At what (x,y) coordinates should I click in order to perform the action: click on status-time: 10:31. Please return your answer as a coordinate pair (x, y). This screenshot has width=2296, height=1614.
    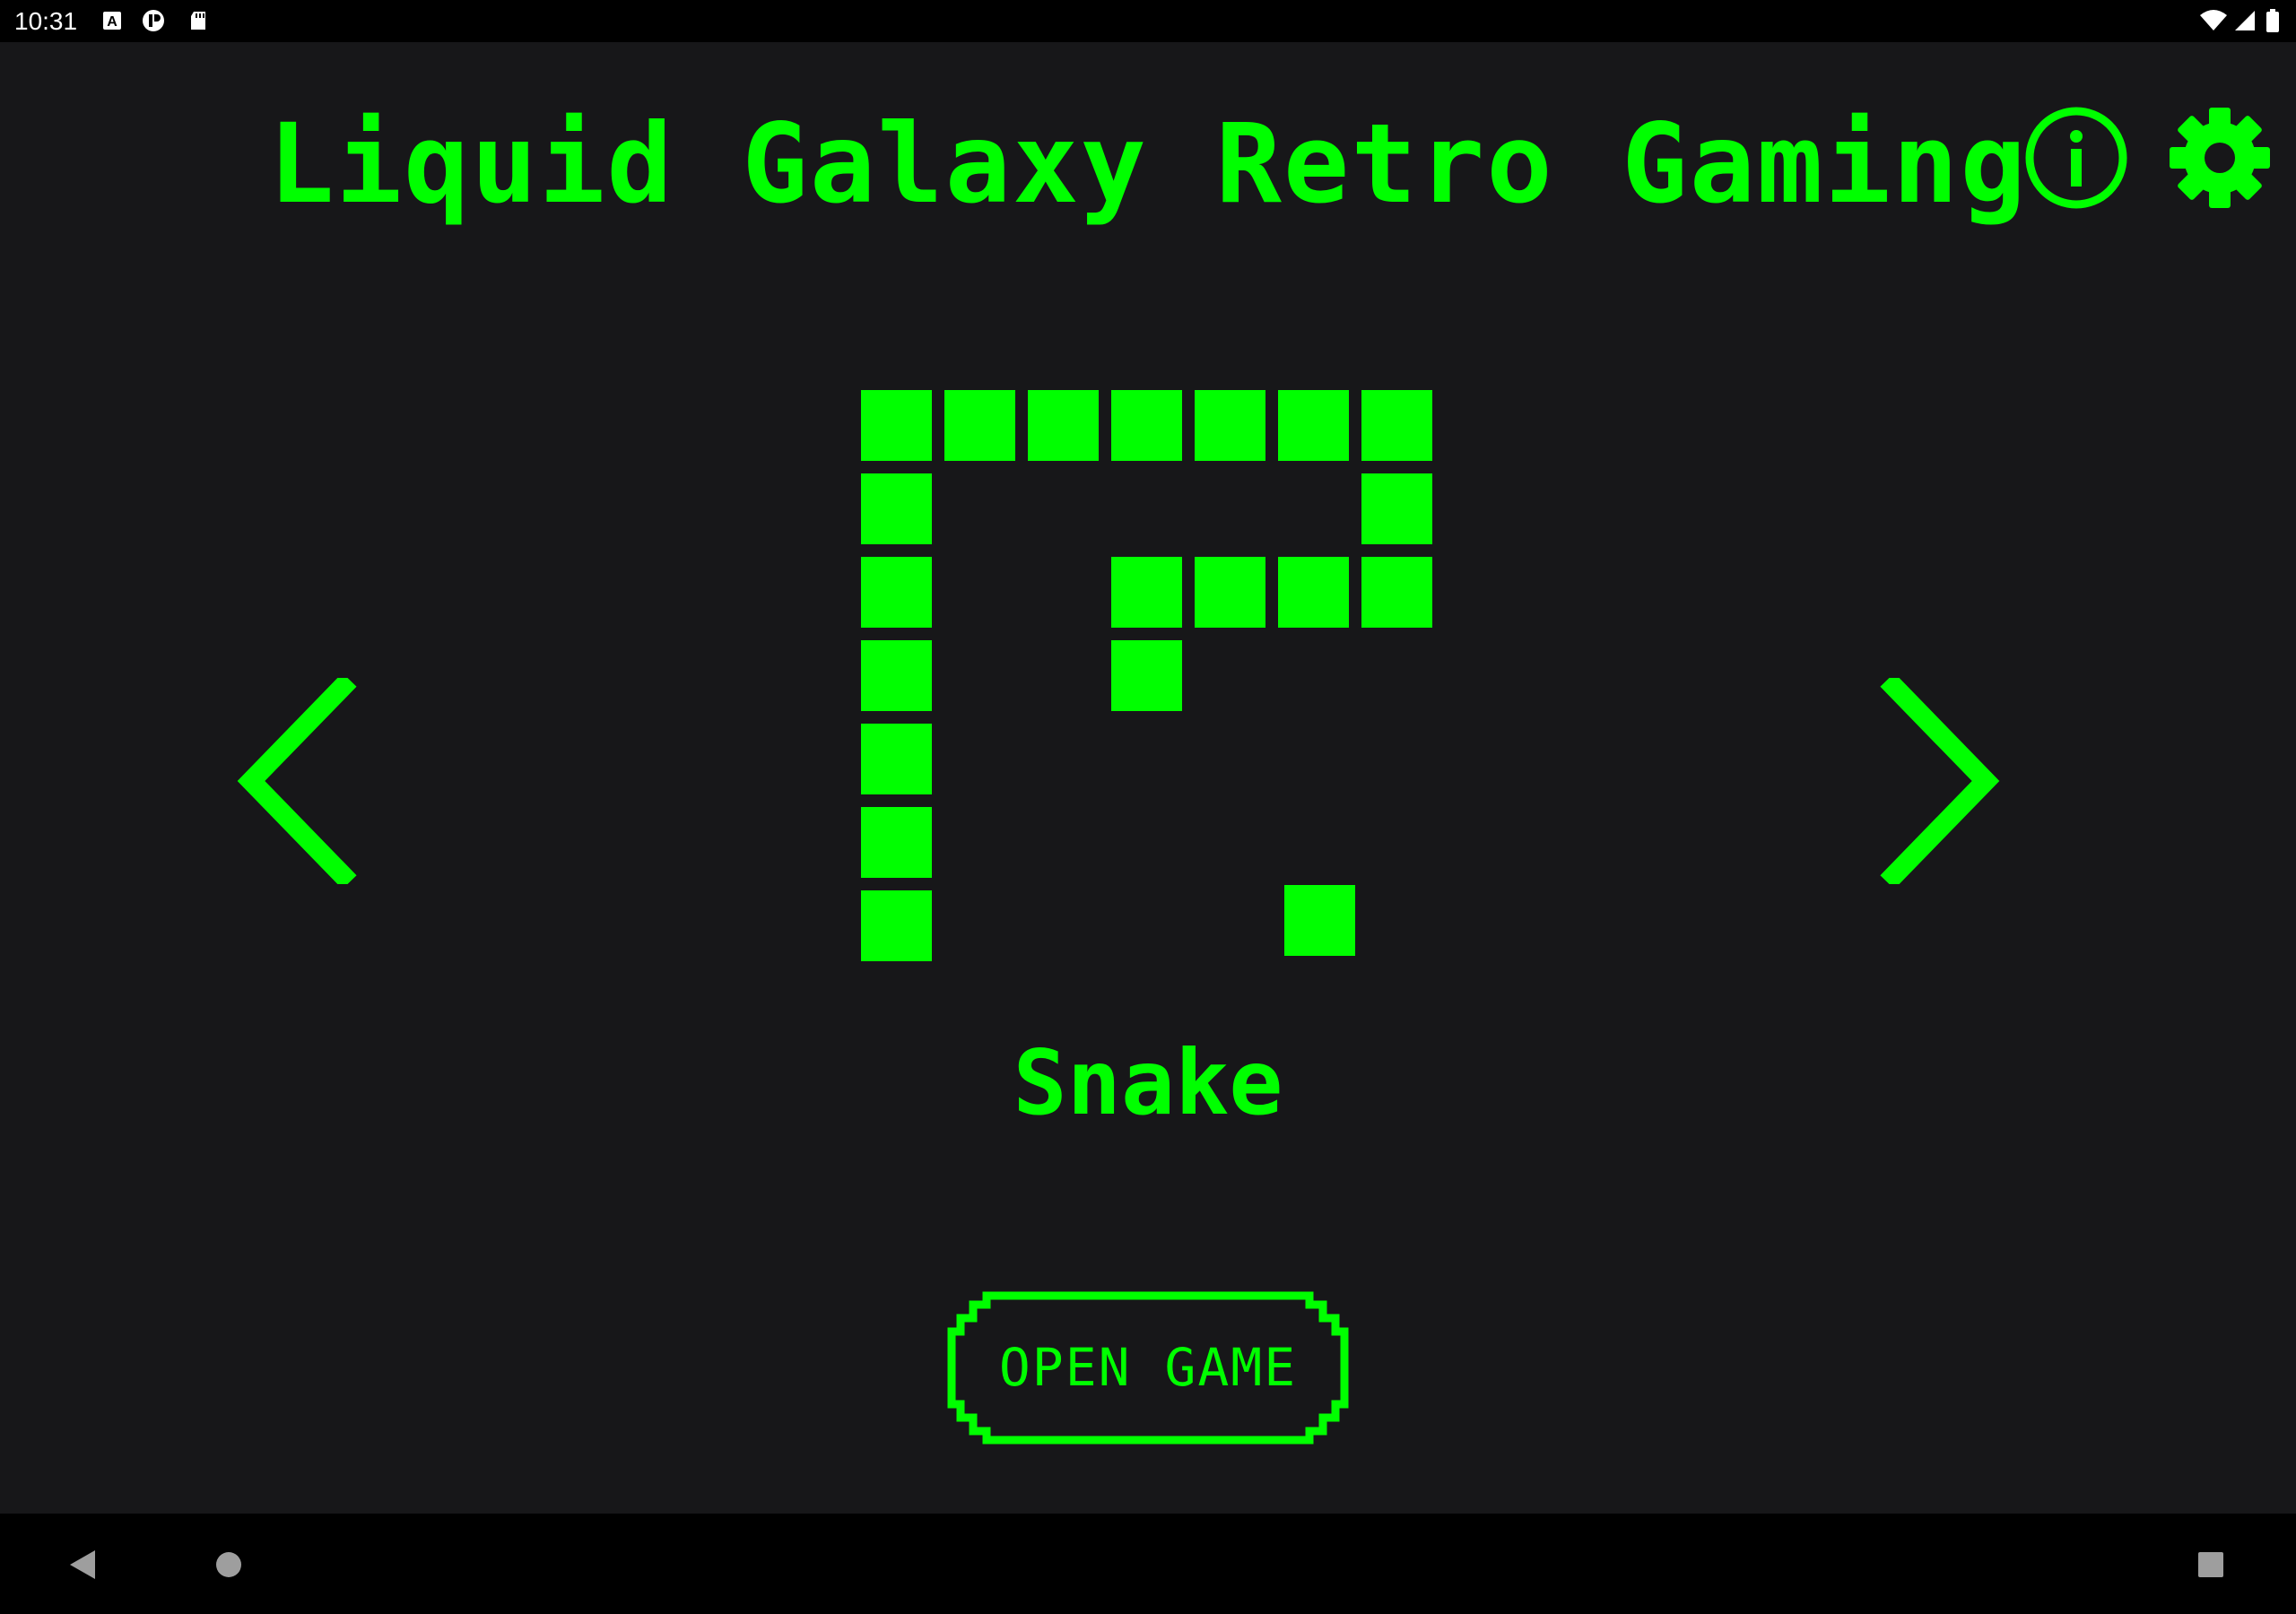
    Looking at the image, I should click on (46, 21).